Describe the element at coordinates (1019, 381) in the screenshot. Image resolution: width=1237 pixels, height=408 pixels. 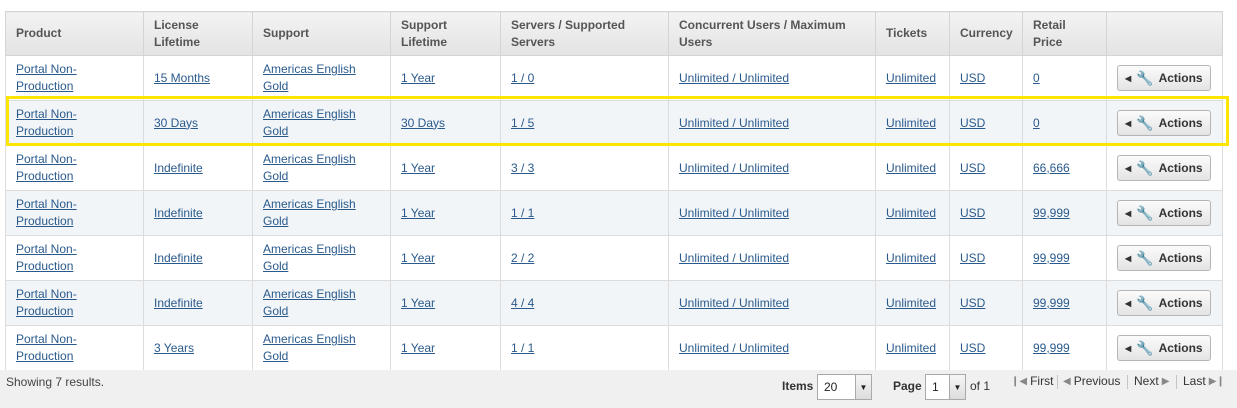
I see `first-page-icon: ❙◀` at that location.